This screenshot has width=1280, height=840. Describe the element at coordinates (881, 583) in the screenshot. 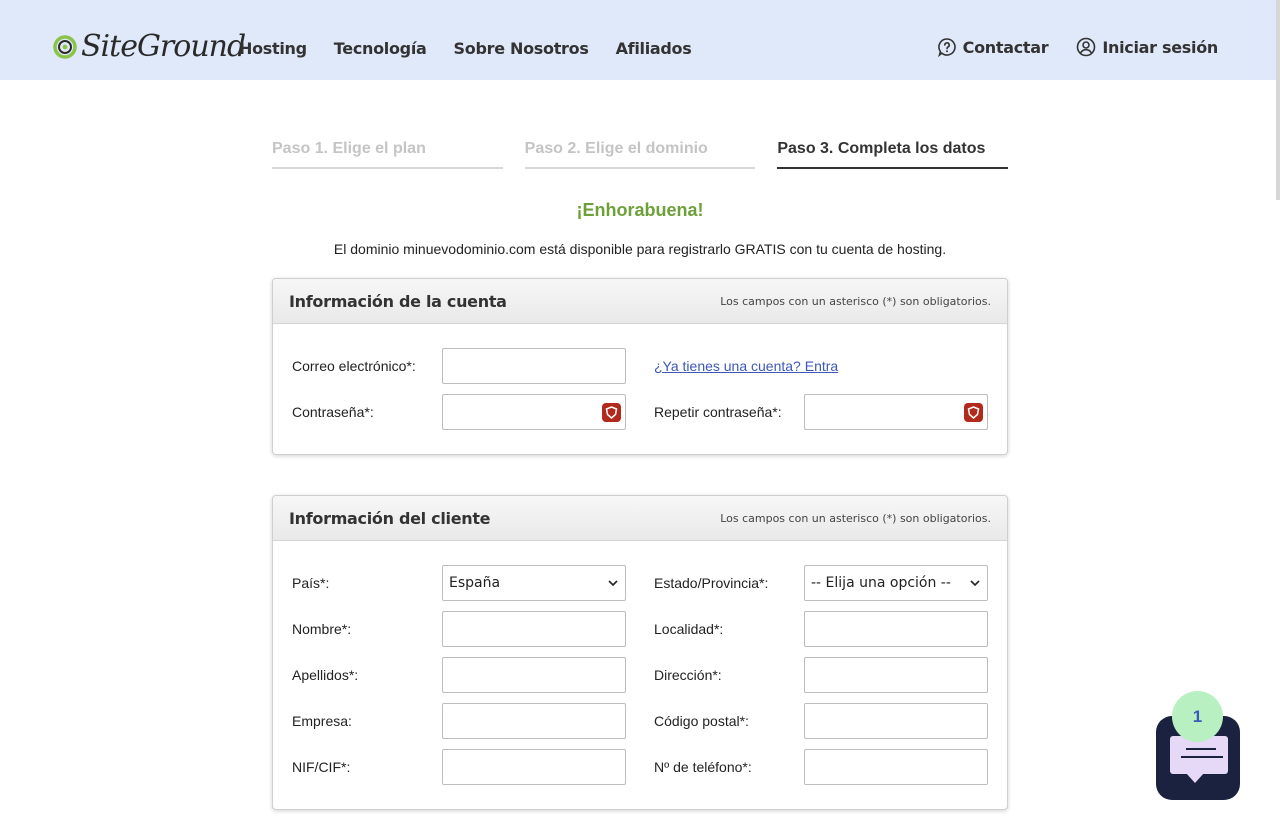

I see `state-value: -- Elija una opción --` at that location.